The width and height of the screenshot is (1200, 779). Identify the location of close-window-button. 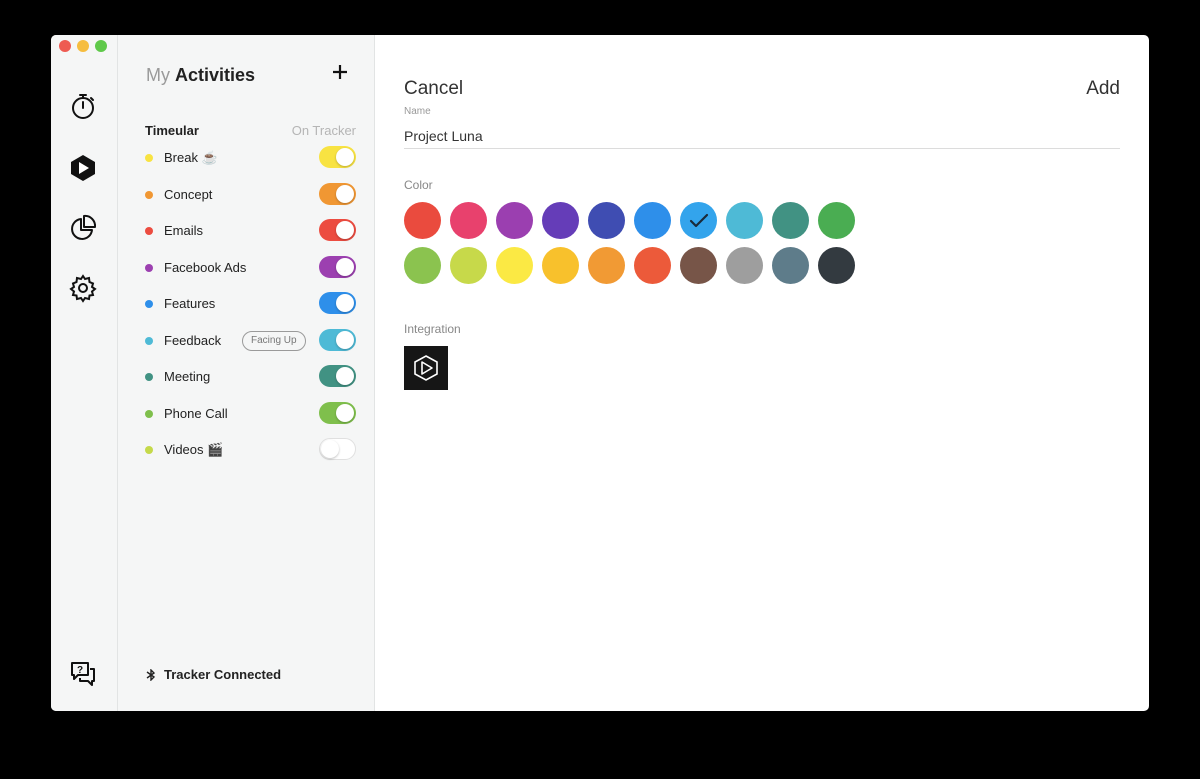
(65, 46).